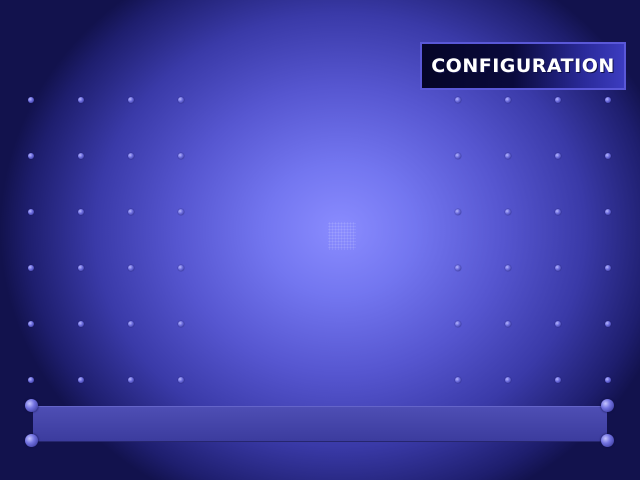 The image size is (640, 480). I want to click on status-bar, so click(320, 424).